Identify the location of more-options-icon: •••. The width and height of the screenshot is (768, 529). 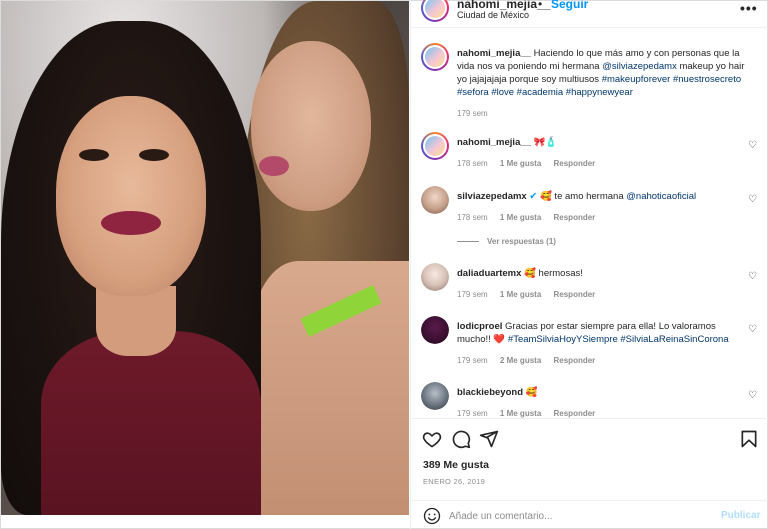
(749, 8).